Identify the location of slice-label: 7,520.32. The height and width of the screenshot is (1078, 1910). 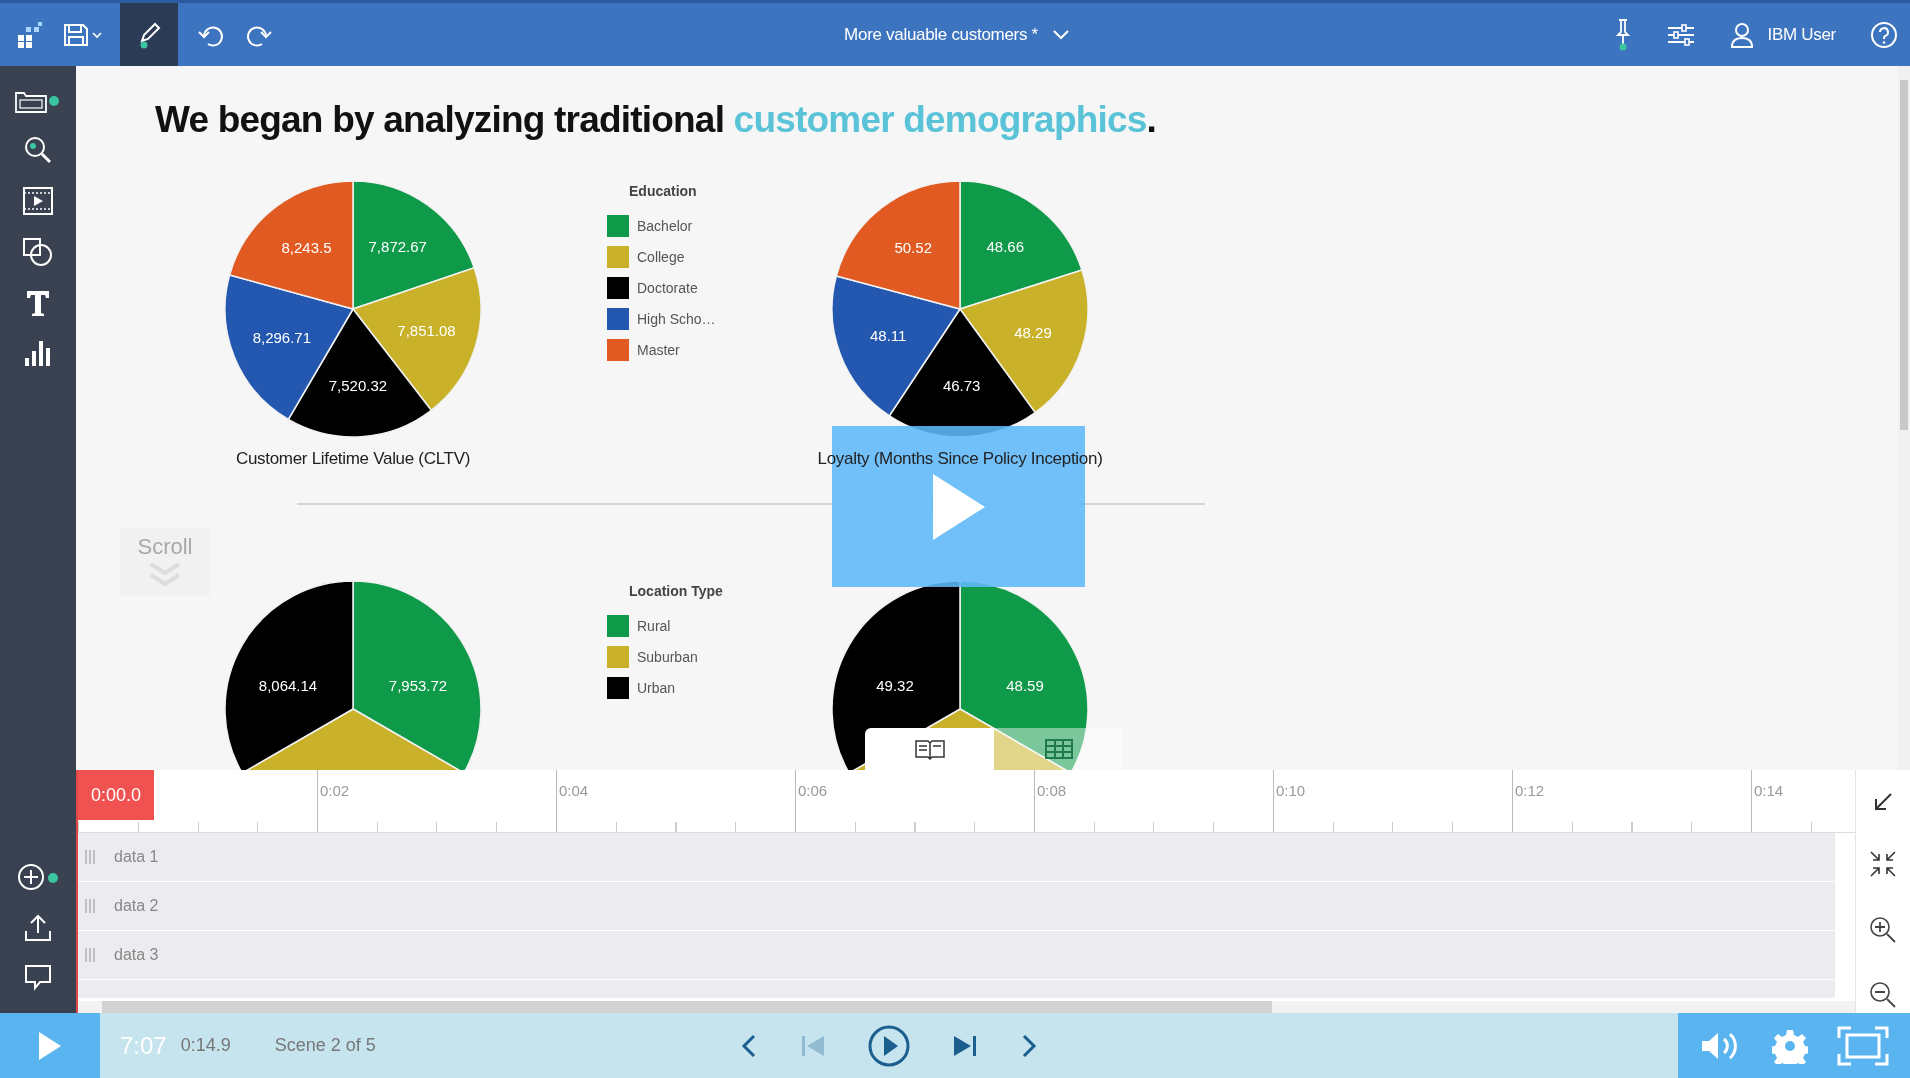
(358, 385).